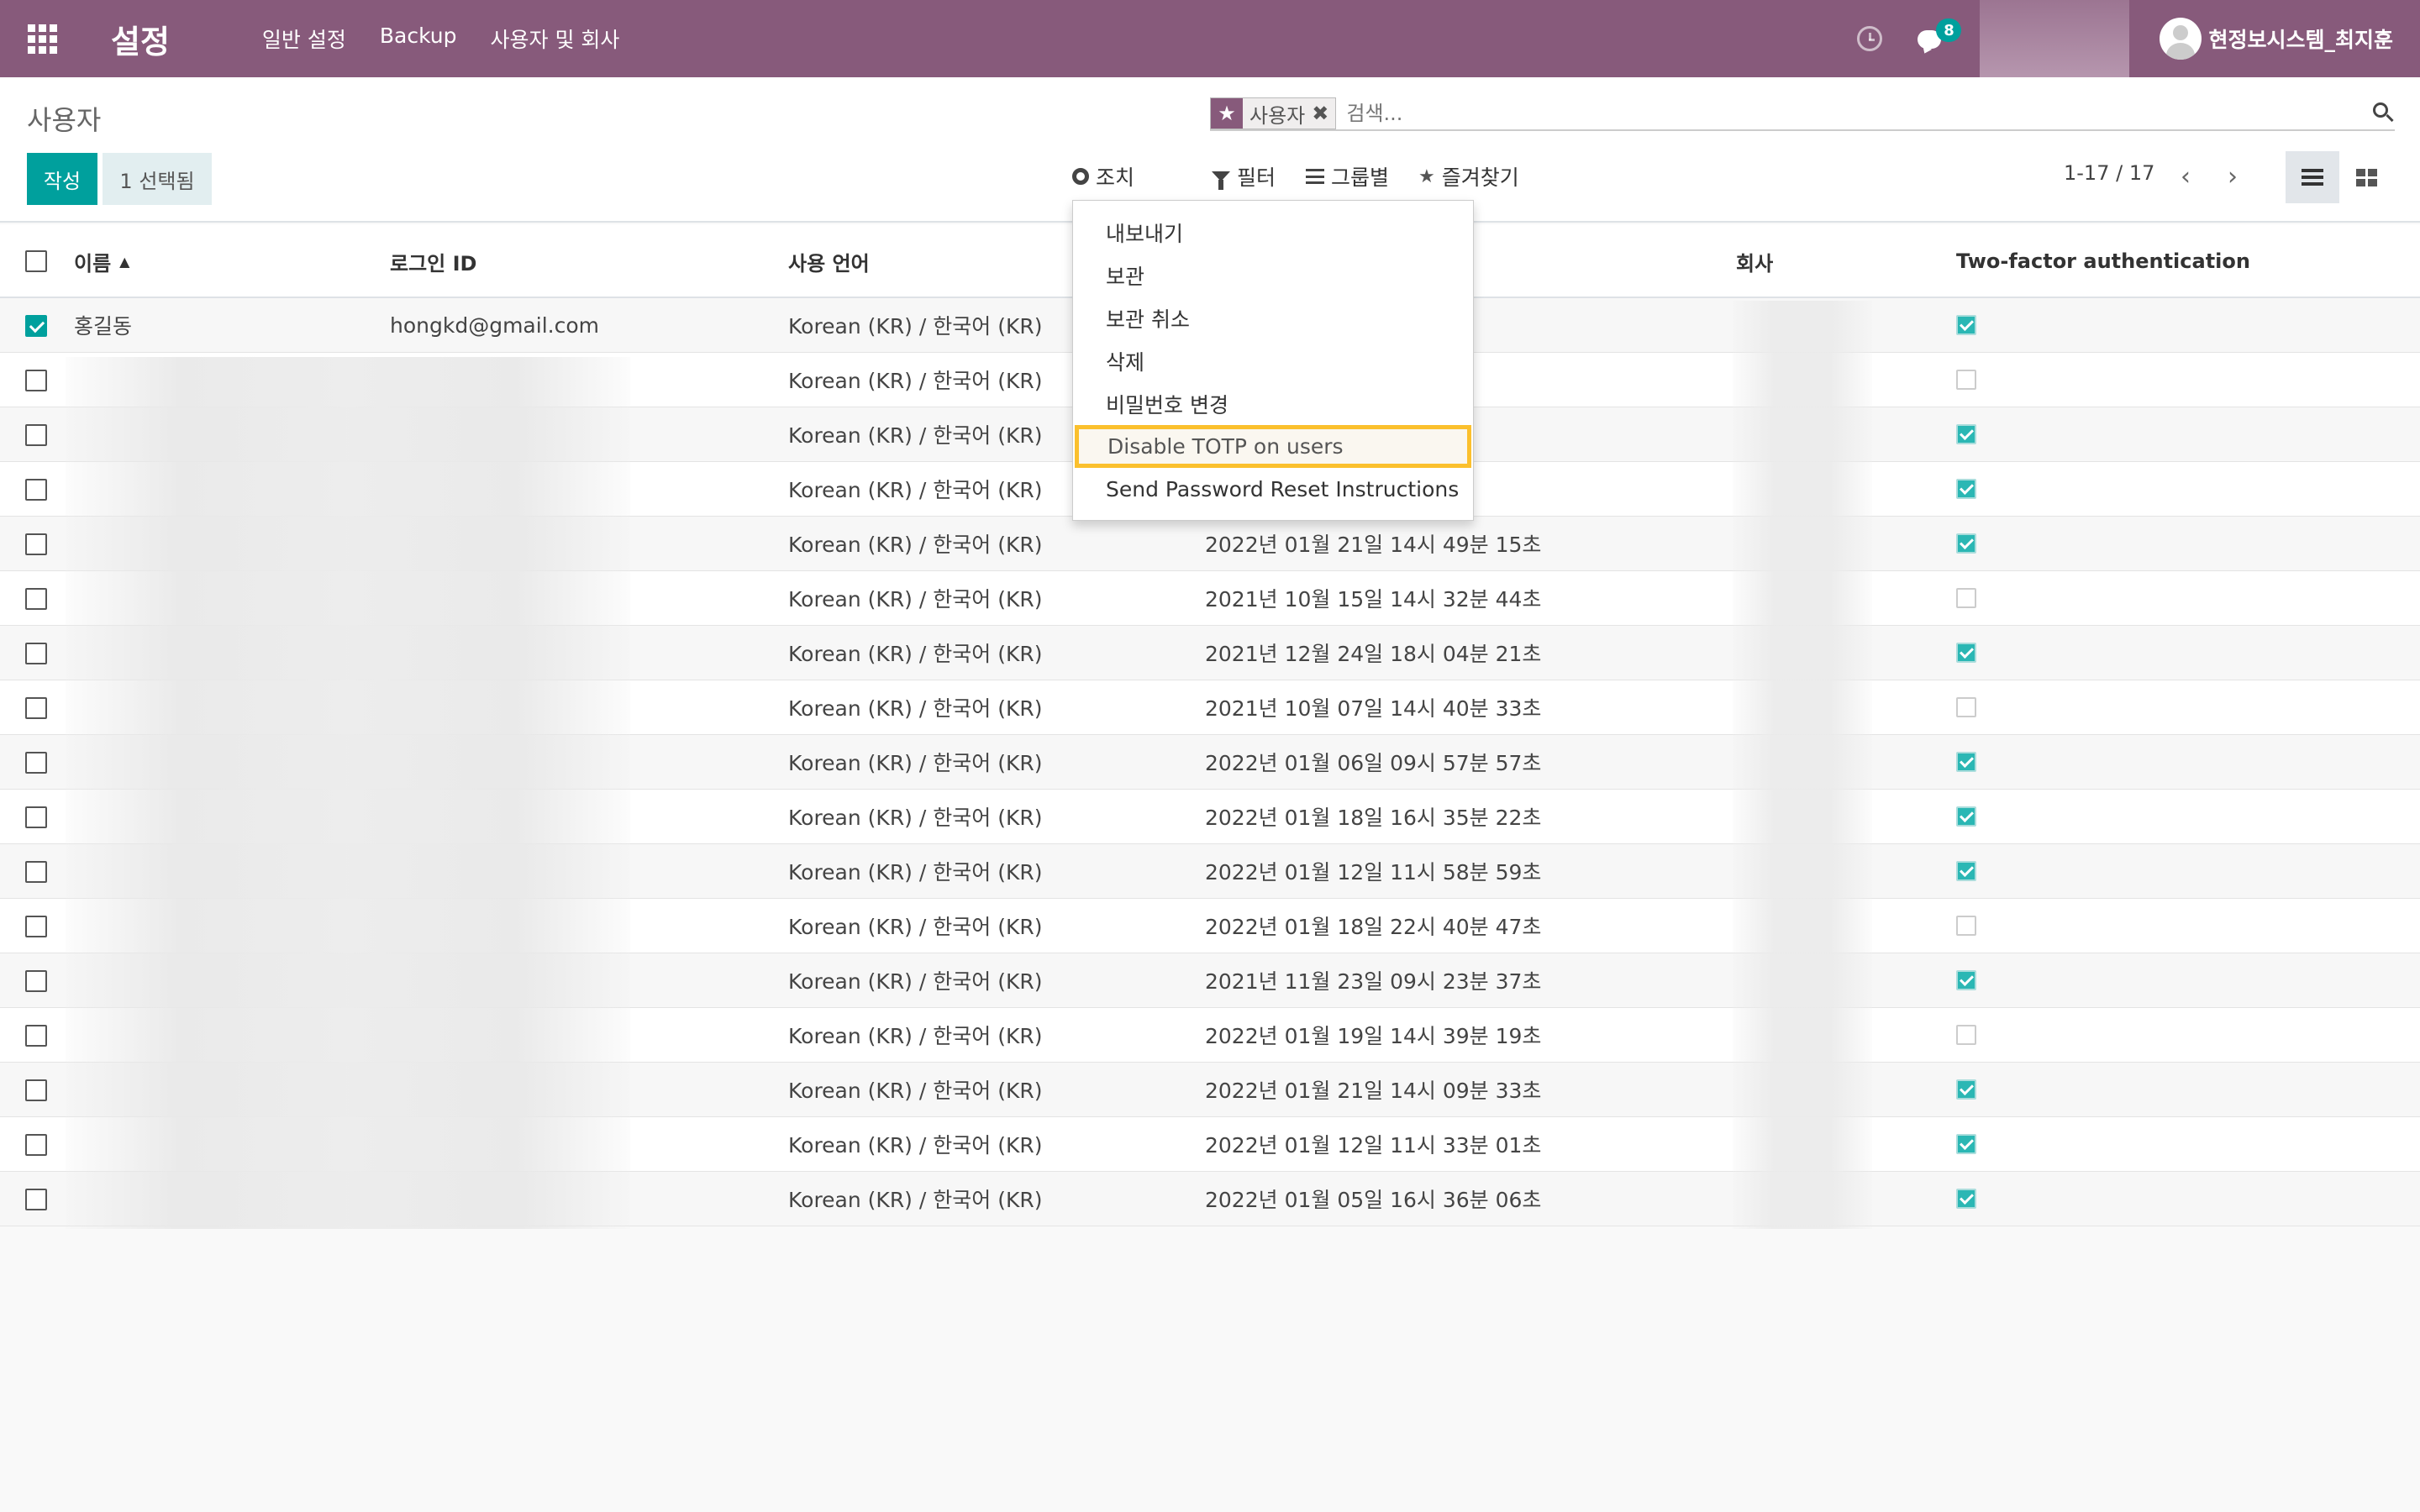  What do you see at coordinates (1468, 176) in the screenshot?
I see `favorites-button: ★ 즐겨찾기` at bounding box center [1468, 176].